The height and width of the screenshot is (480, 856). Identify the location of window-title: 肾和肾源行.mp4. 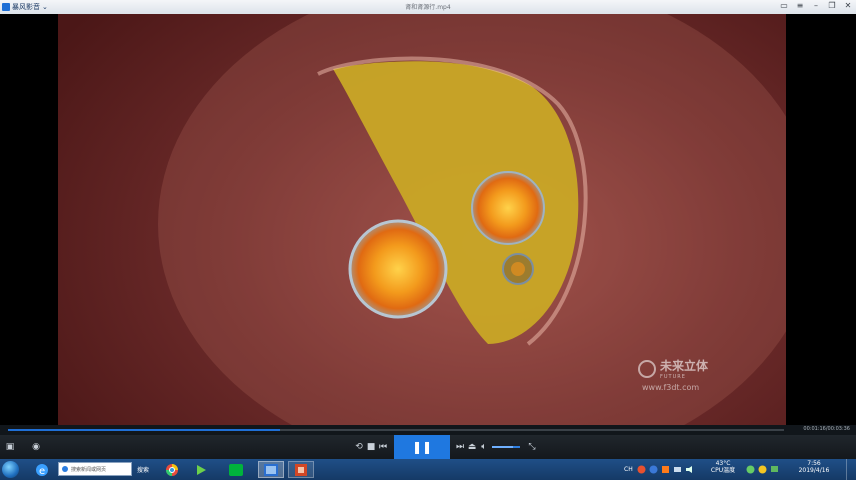
(428, 7).